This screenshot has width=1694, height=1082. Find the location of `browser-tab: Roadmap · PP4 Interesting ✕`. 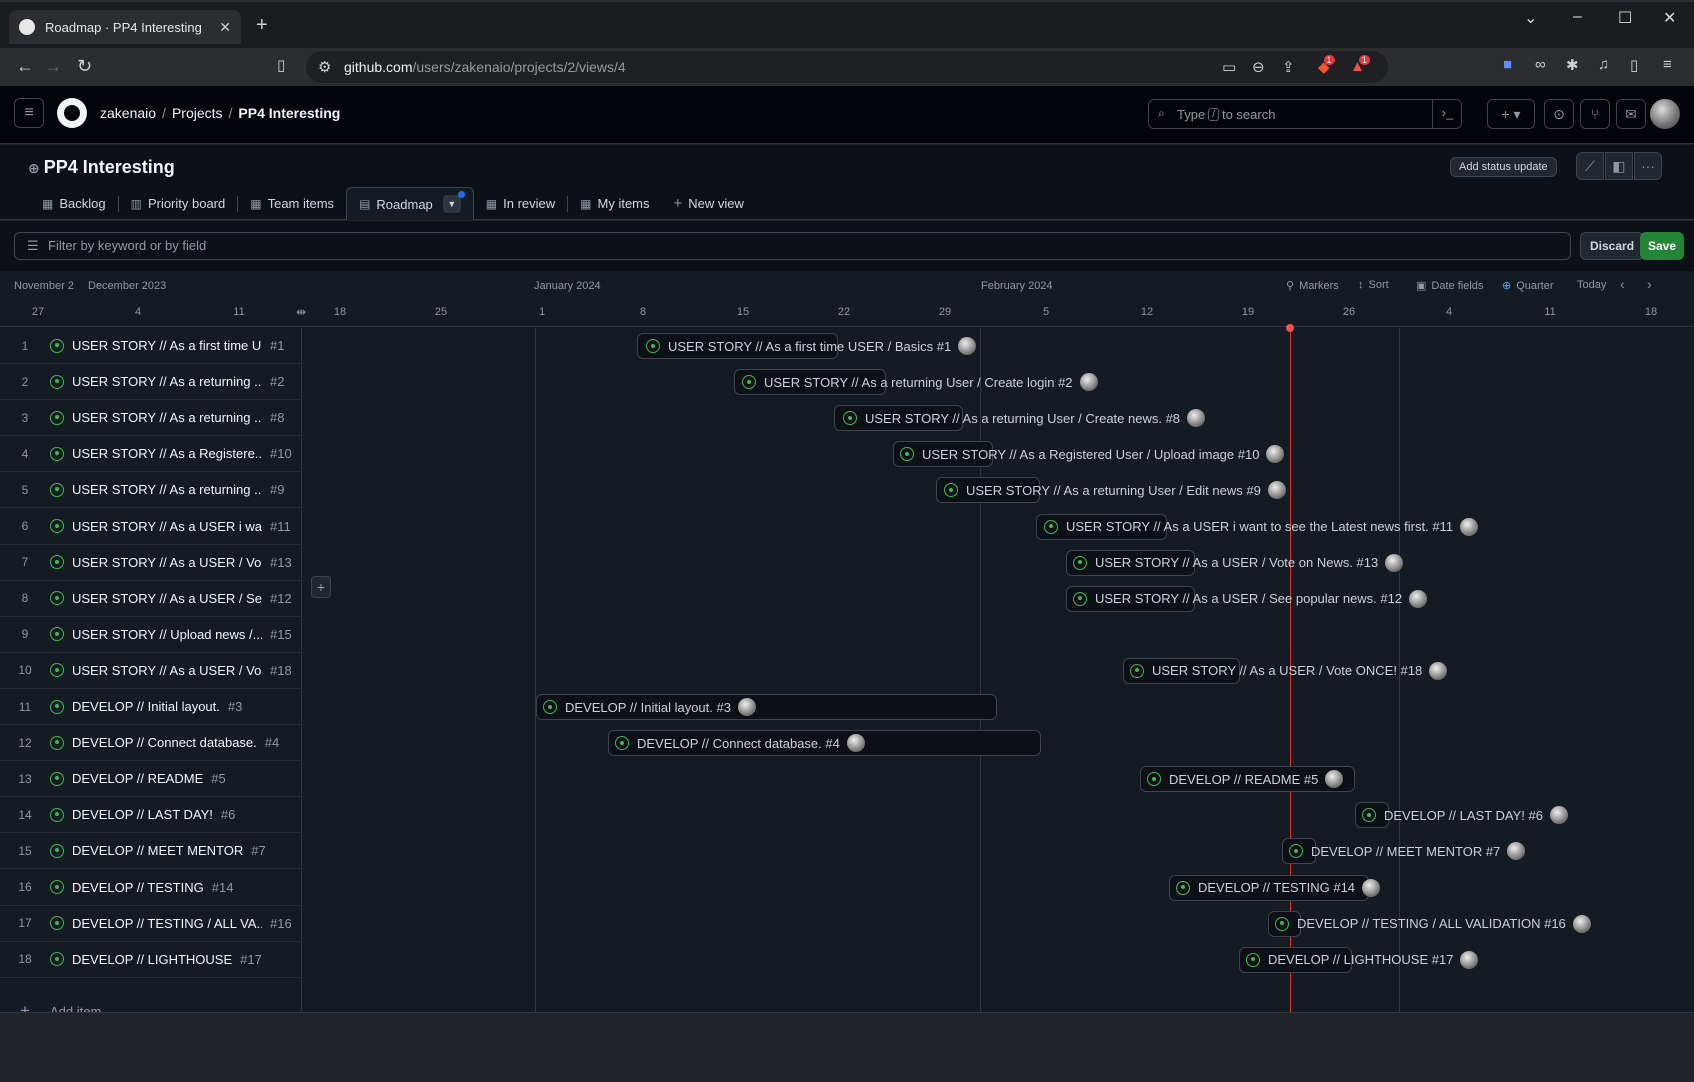

browser-tab: Roadmap · PP4 Interesting ✕ is located at coordinates (125, 27).